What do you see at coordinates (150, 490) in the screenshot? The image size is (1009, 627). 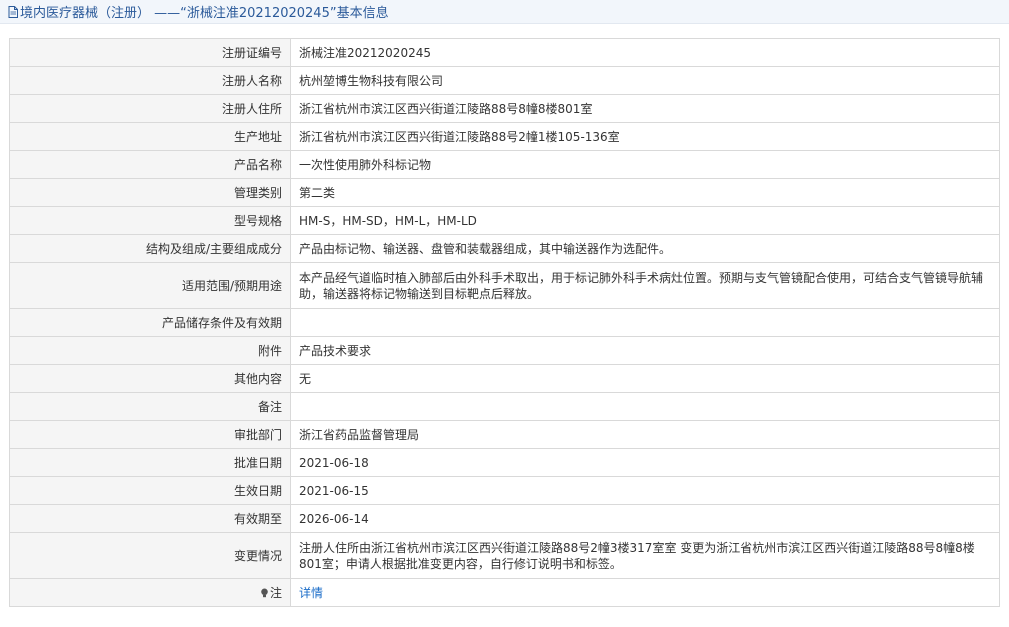 I see `row-label: 生效日期` at bounding box center [150, 490].